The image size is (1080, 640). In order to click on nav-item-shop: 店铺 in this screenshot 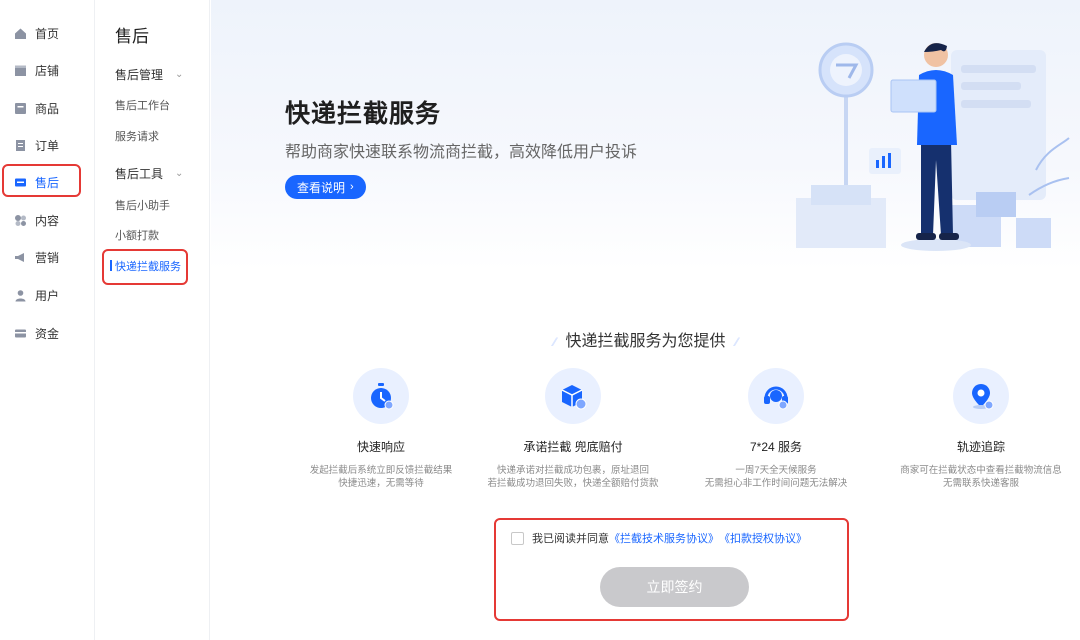, I will do `click(46, 70)`.